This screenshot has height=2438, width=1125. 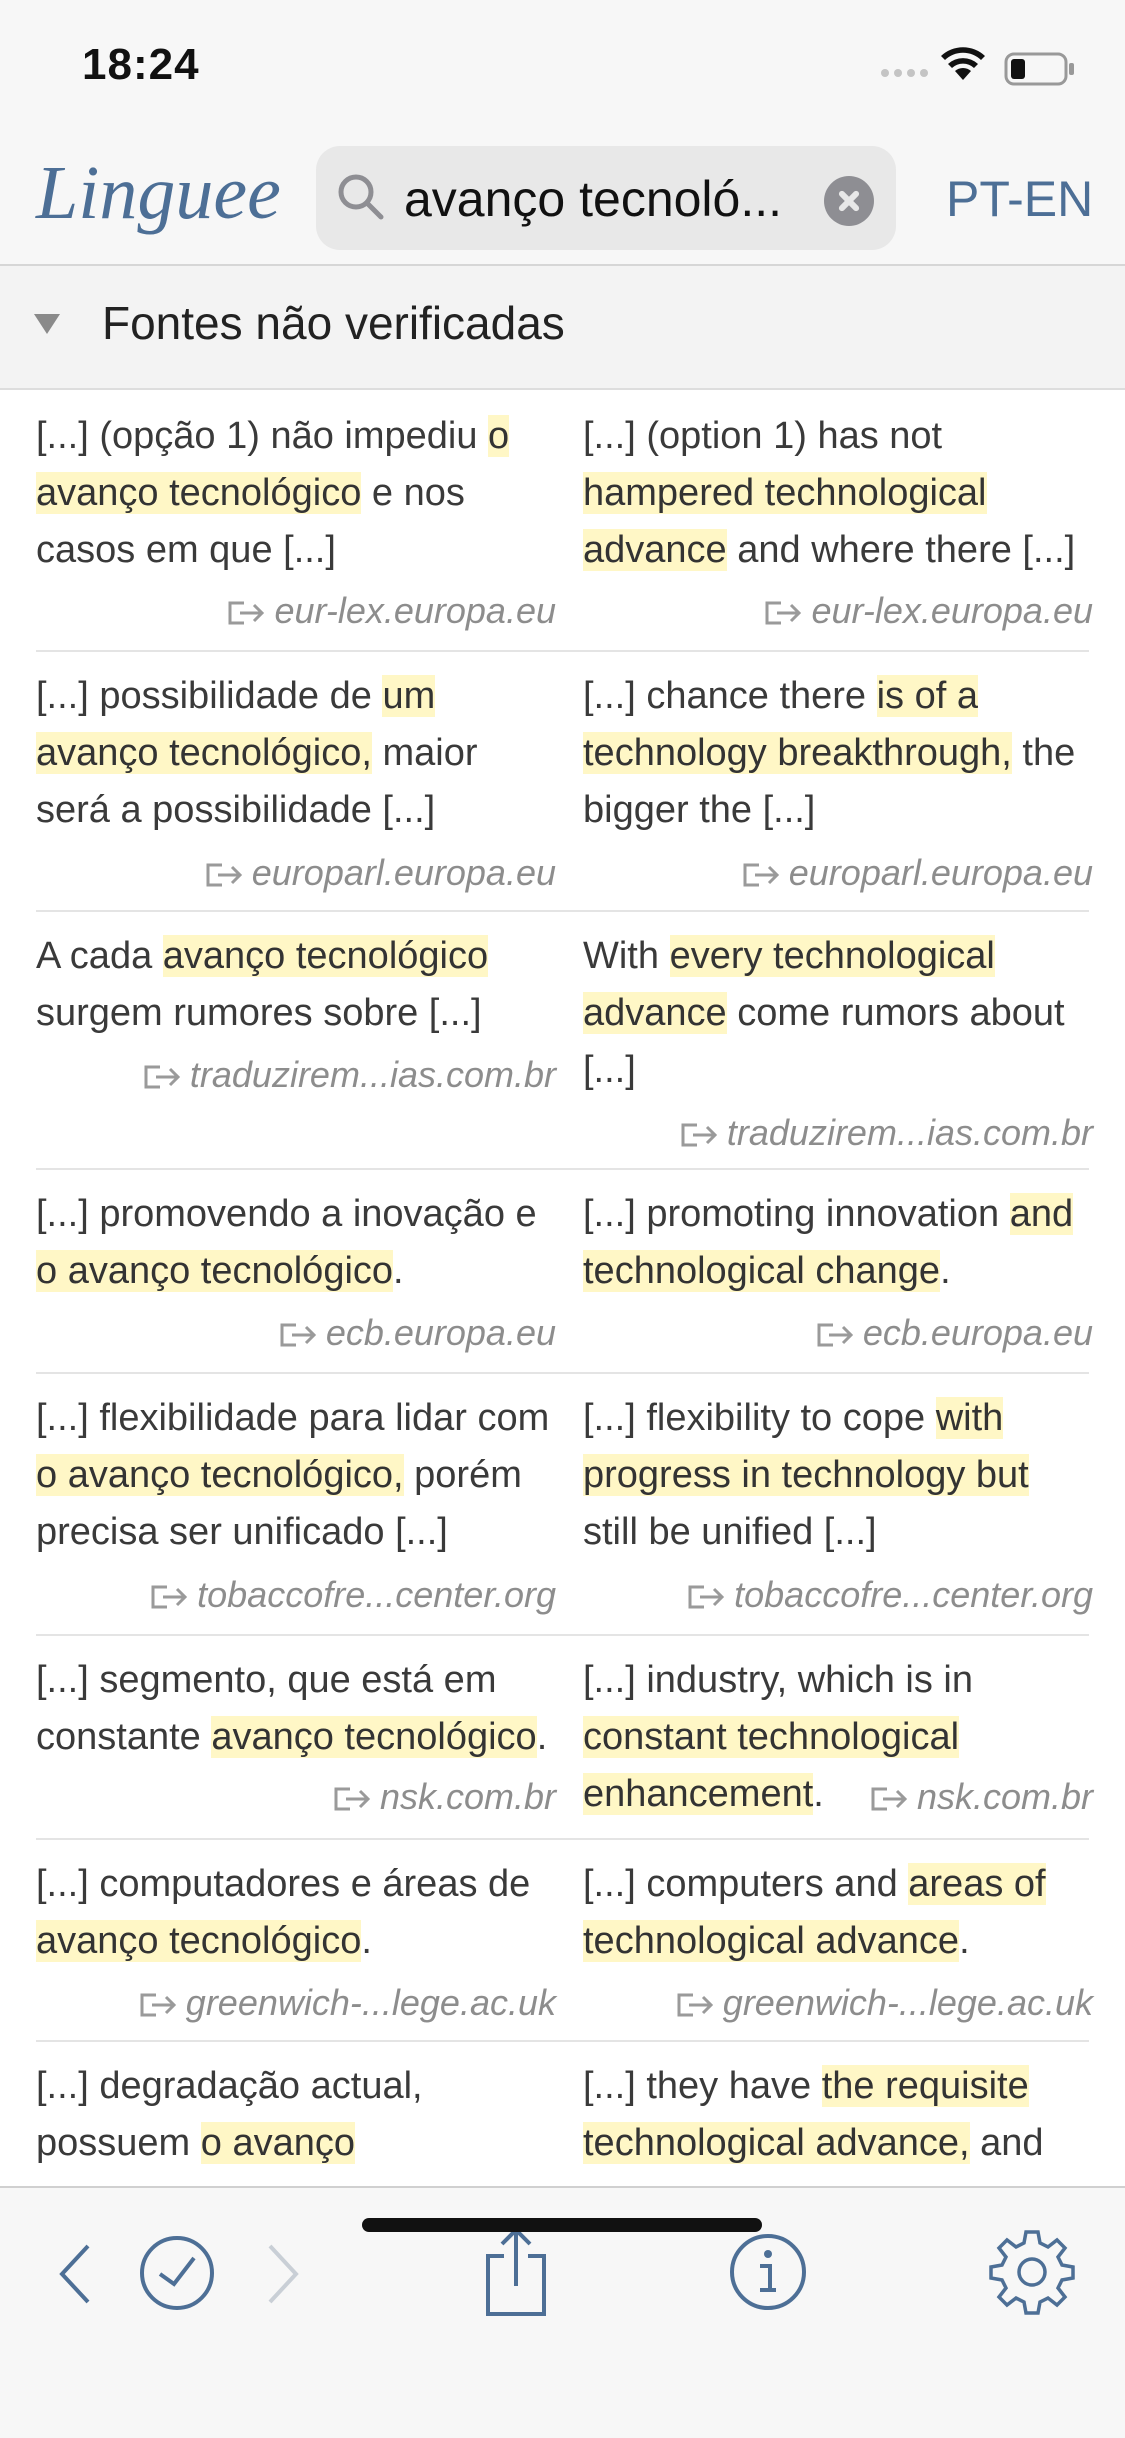 What do you see at coordinates (141, 64) in the screenshot?
I see `status-time: 18:24` at bounding box center [141, 64].